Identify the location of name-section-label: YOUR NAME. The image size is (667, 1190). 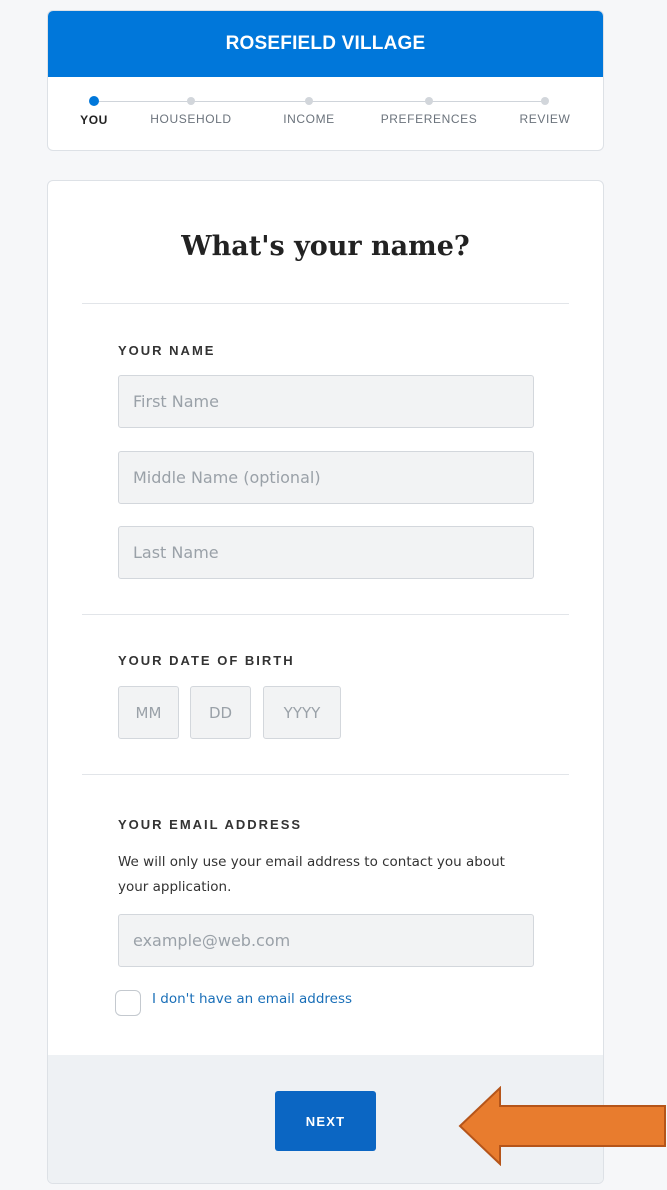
(167, 350).